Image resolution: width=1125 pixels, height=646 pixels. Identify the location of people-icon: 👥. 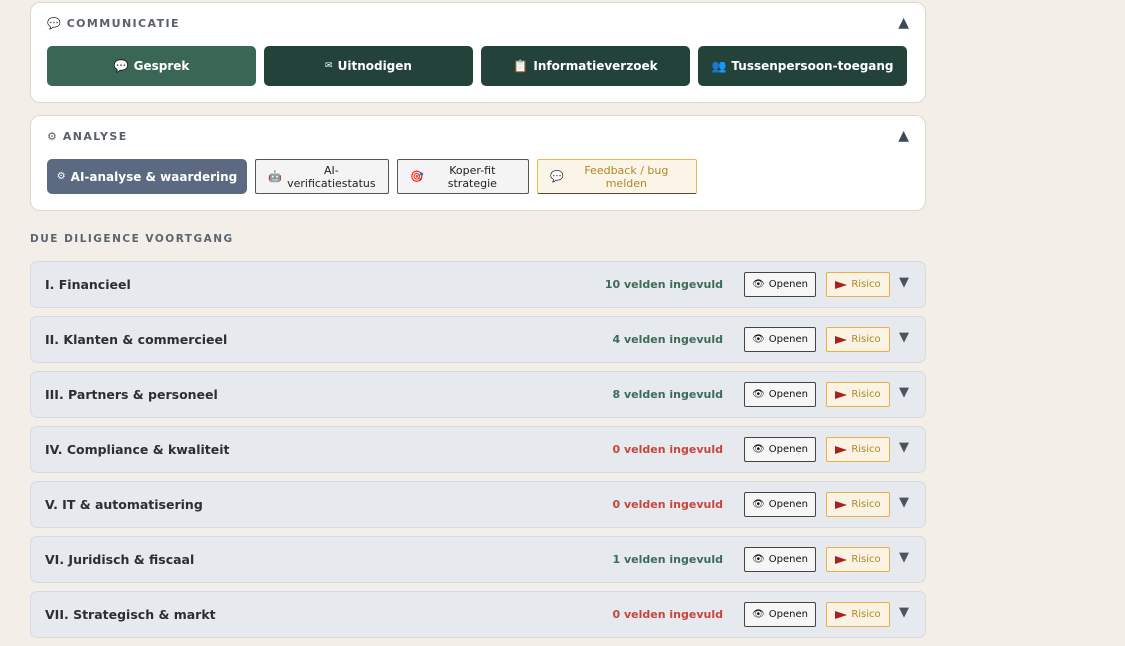
(719, 66).